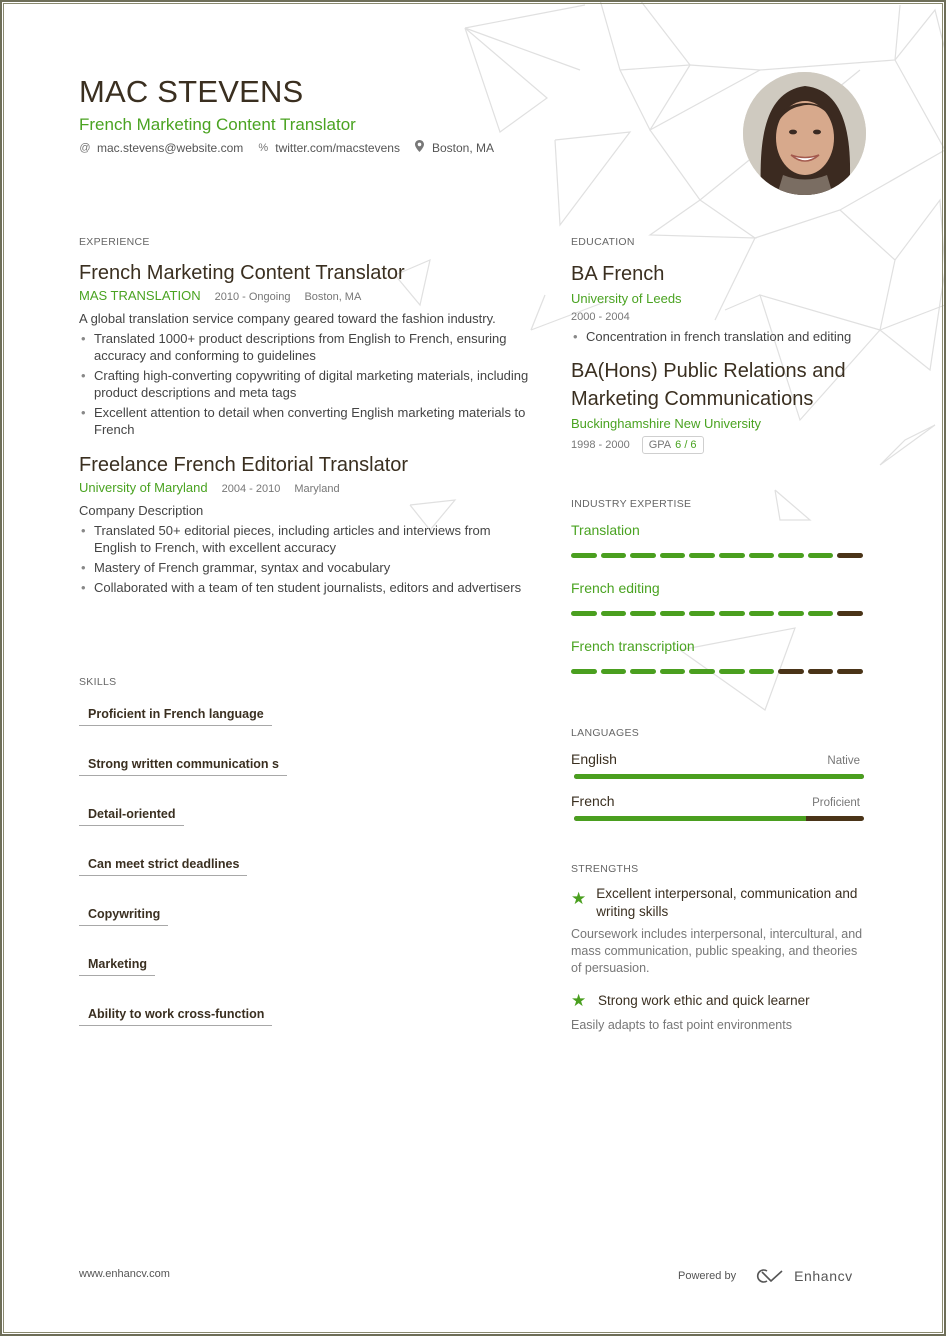 The height and width of the screenshot is (1336, 946). I want to click on gpa-value: 6 / 6, so click(686, 445).